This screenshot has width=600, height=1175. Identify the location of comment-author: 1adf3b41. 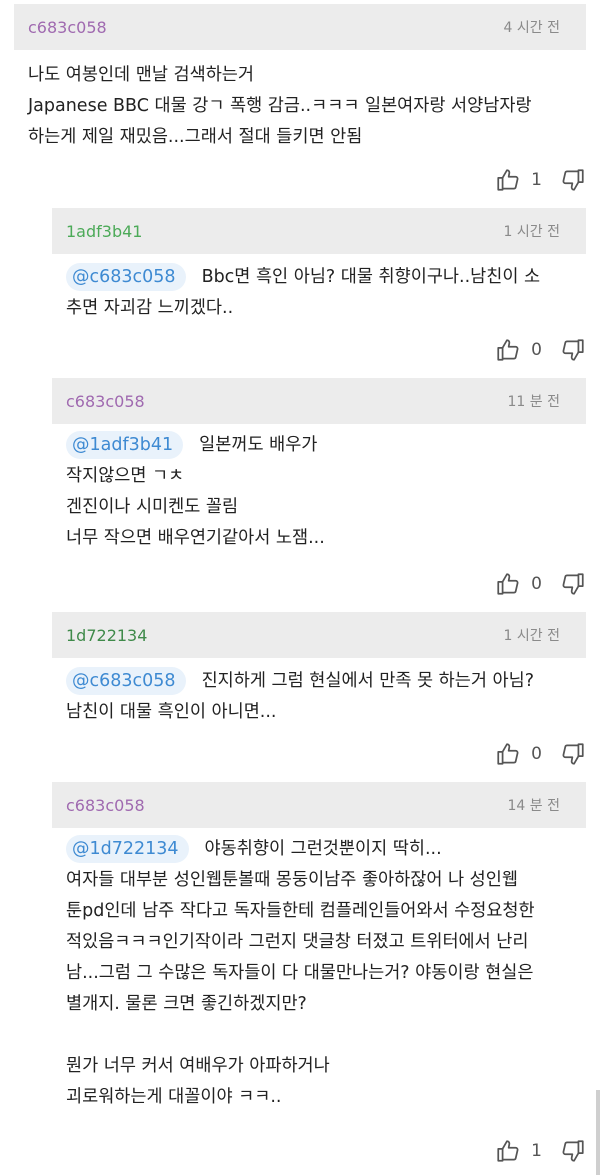
(104, 231).